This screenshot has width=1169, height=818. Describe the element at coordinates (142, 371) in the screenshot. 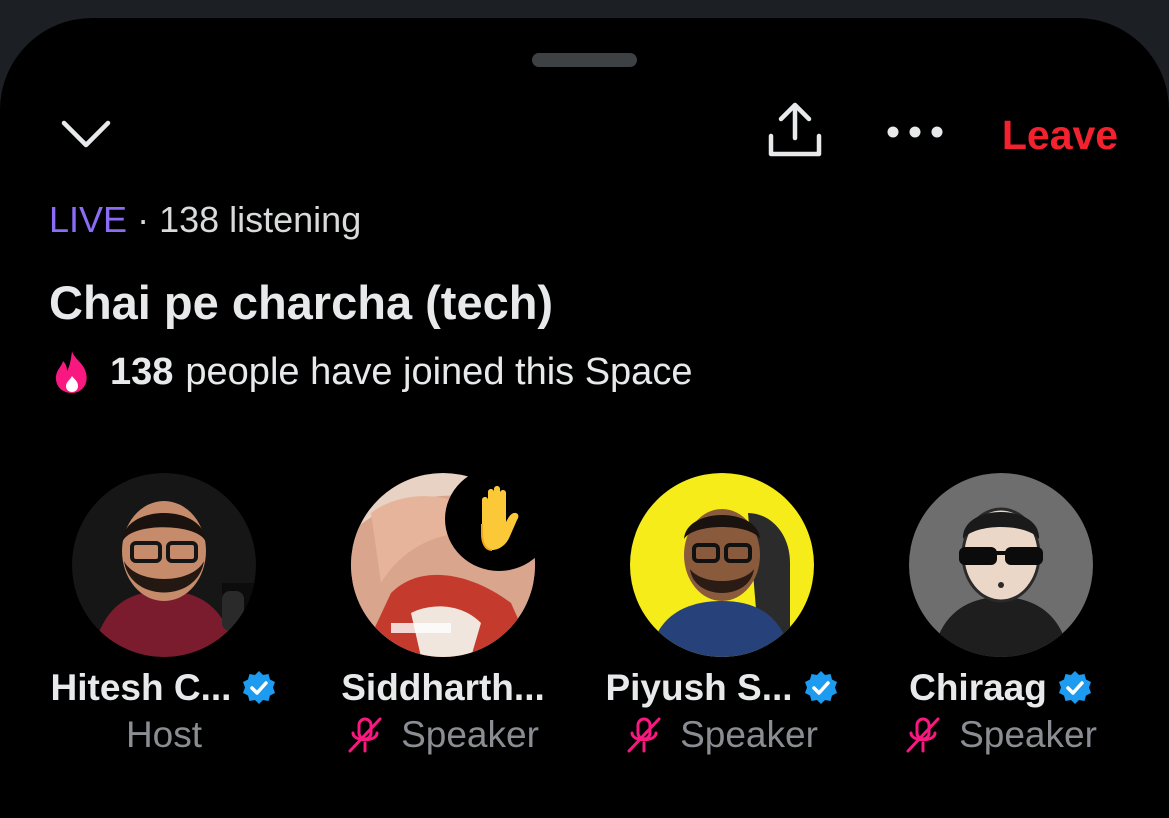

I see `joined-count: 138` at that location.